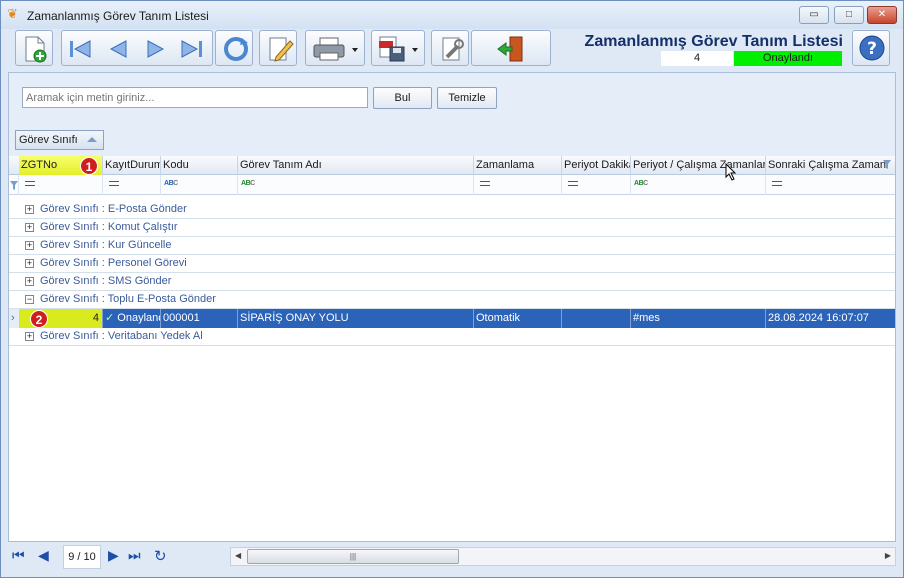 The width and height of the screenshot is (904, 578). I want to click on scroll-thumb: |||, so click(353, 556).